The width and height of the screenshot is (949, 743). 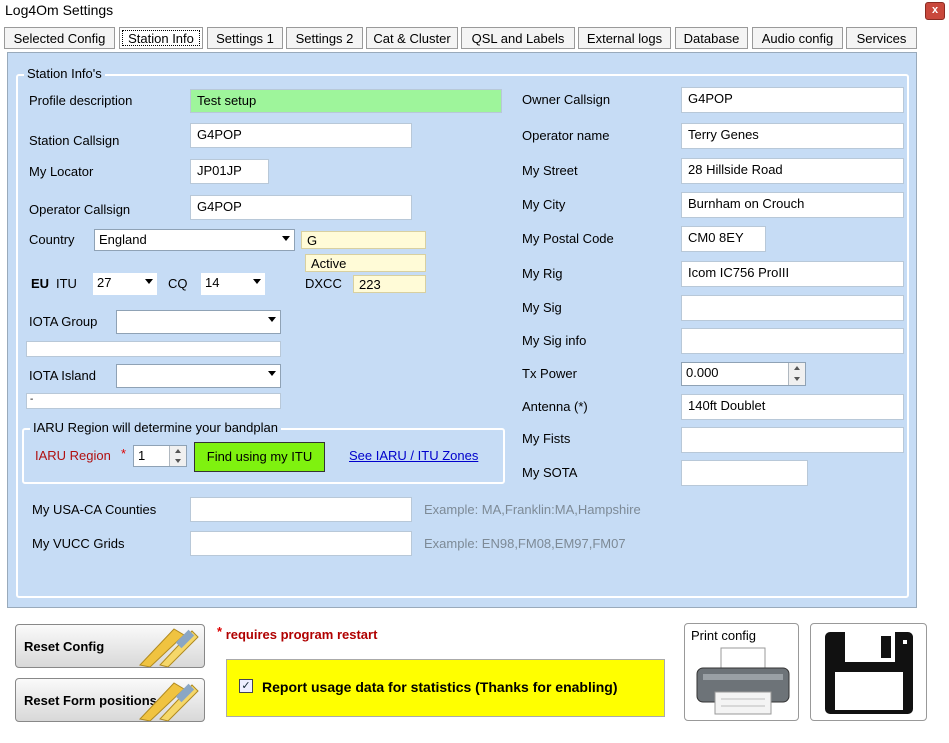 What do you see at coordinates (797, 38) in the screenshot?
I see `tab-audio-config: Audio config` at bounding box center [797, 38].